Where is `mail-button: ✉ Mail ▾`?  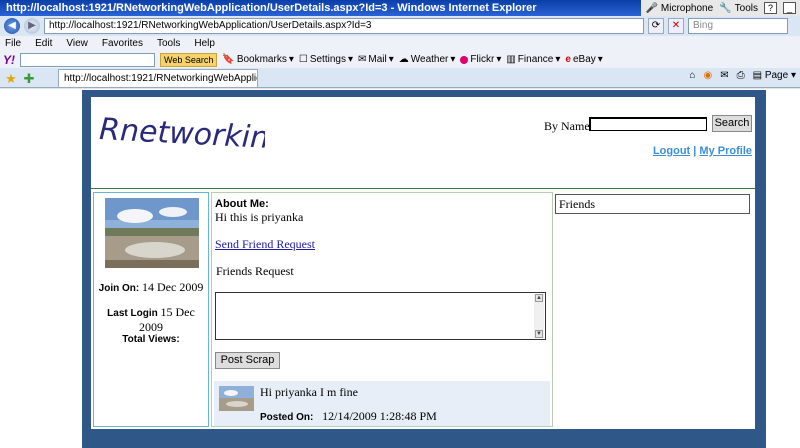 mail-button: ✉ Mail ▾ is located at coordinates (376, 59).